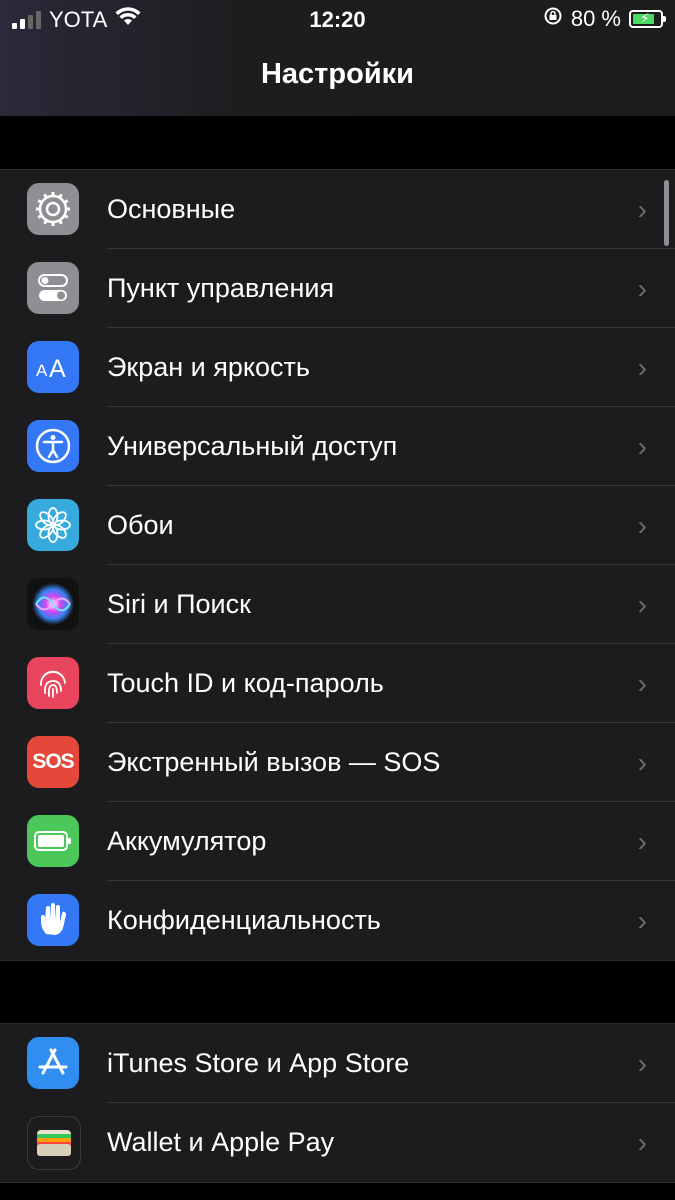 The width and height of the screenshot is (675, 1200). Describe the element at coordinates (553, 19) in the screenshot. I see `rotation-lock-icon` at that location.